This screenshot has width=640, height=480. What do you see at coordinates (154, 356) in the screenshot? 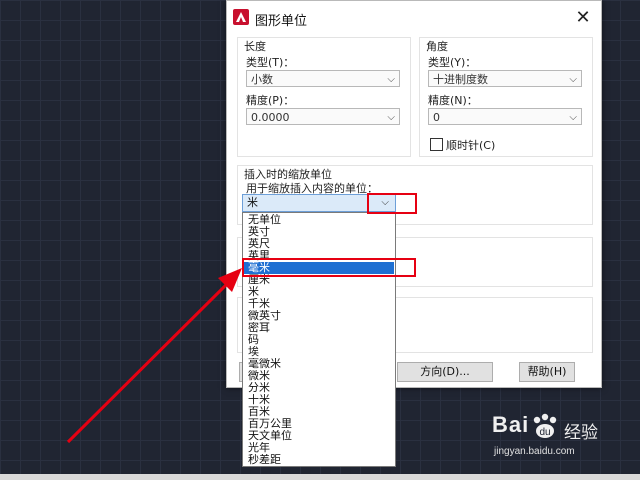
I see `red-arrow-annotation` at bounding box center [154, 356].